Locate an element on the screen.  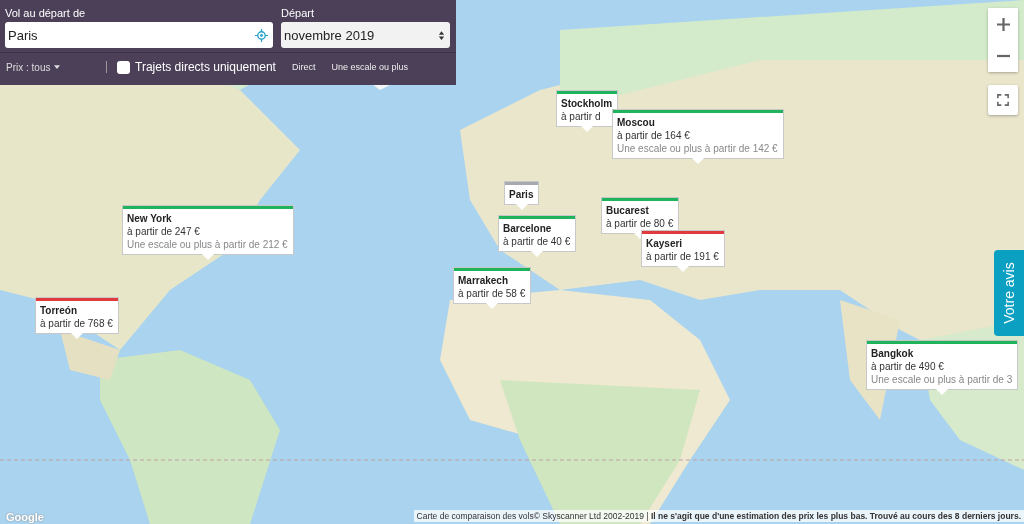
city-name: New York is located at coordinates (150, 218).